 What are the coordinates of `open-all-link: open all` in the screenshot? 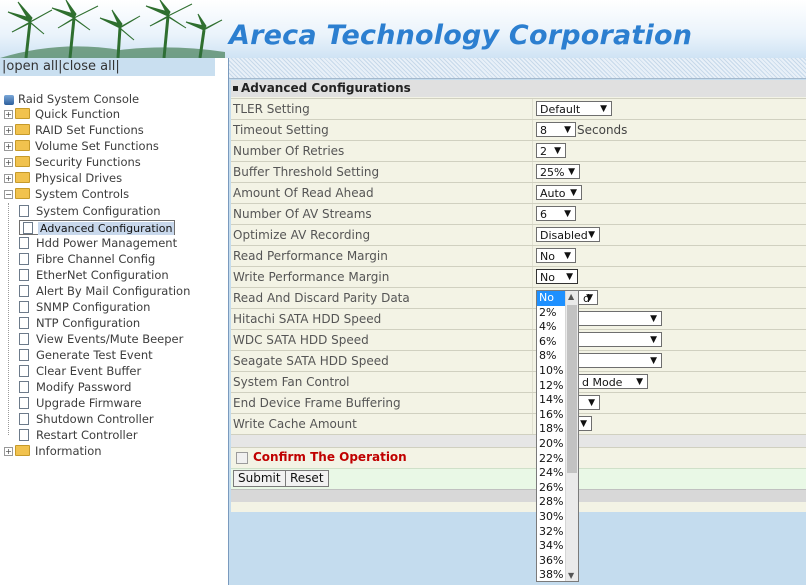 It's located at (32, 66).